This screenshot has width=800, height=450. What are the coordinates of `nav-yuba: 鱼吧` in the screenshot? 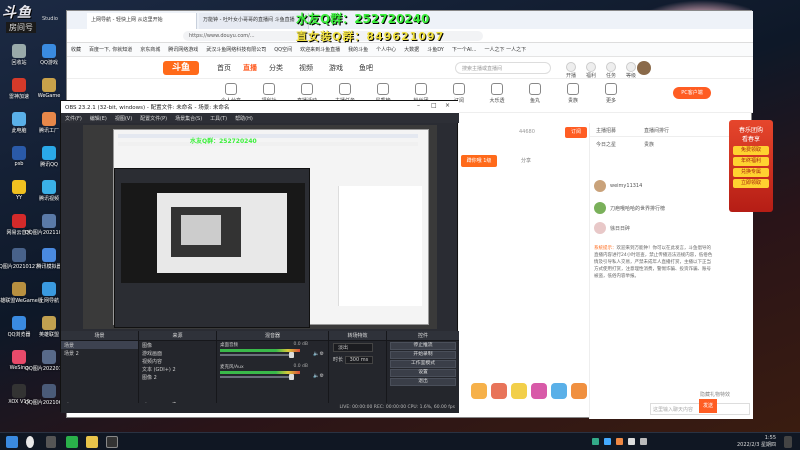 It's located at (366, 68).